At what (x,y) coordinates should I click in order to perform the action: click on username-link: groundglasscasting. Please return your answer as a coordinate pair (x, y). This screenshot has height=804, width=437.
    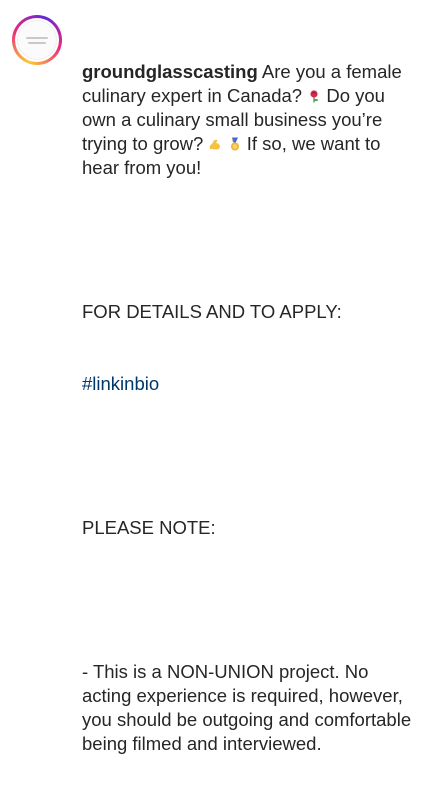
    Looking at the image, I should click on (170, 71).